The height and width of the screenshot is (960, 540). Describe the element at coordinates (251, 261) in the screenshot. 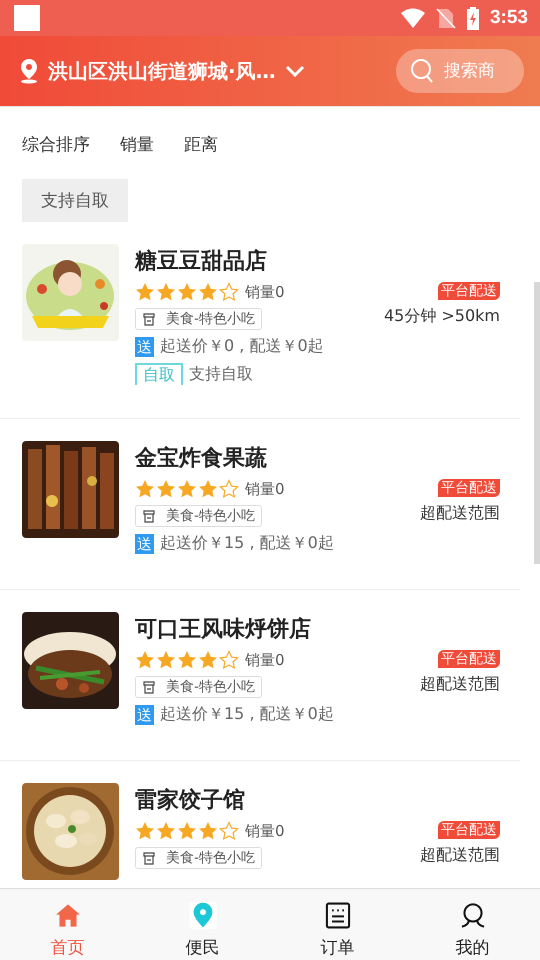

I see `shop-name: 糖豆豆甜品店` at that location.